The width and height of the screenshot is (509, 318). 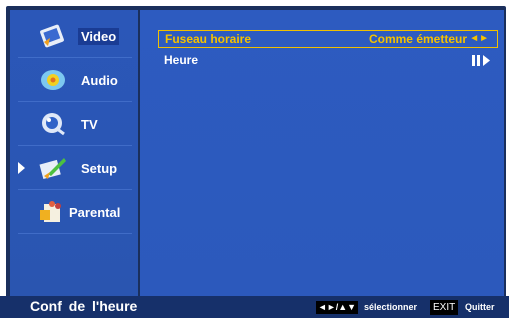 What do you see at coordinates (181, 60) in the screenshot?
I see `row-label: Heure` at bounding box center [181, 60].